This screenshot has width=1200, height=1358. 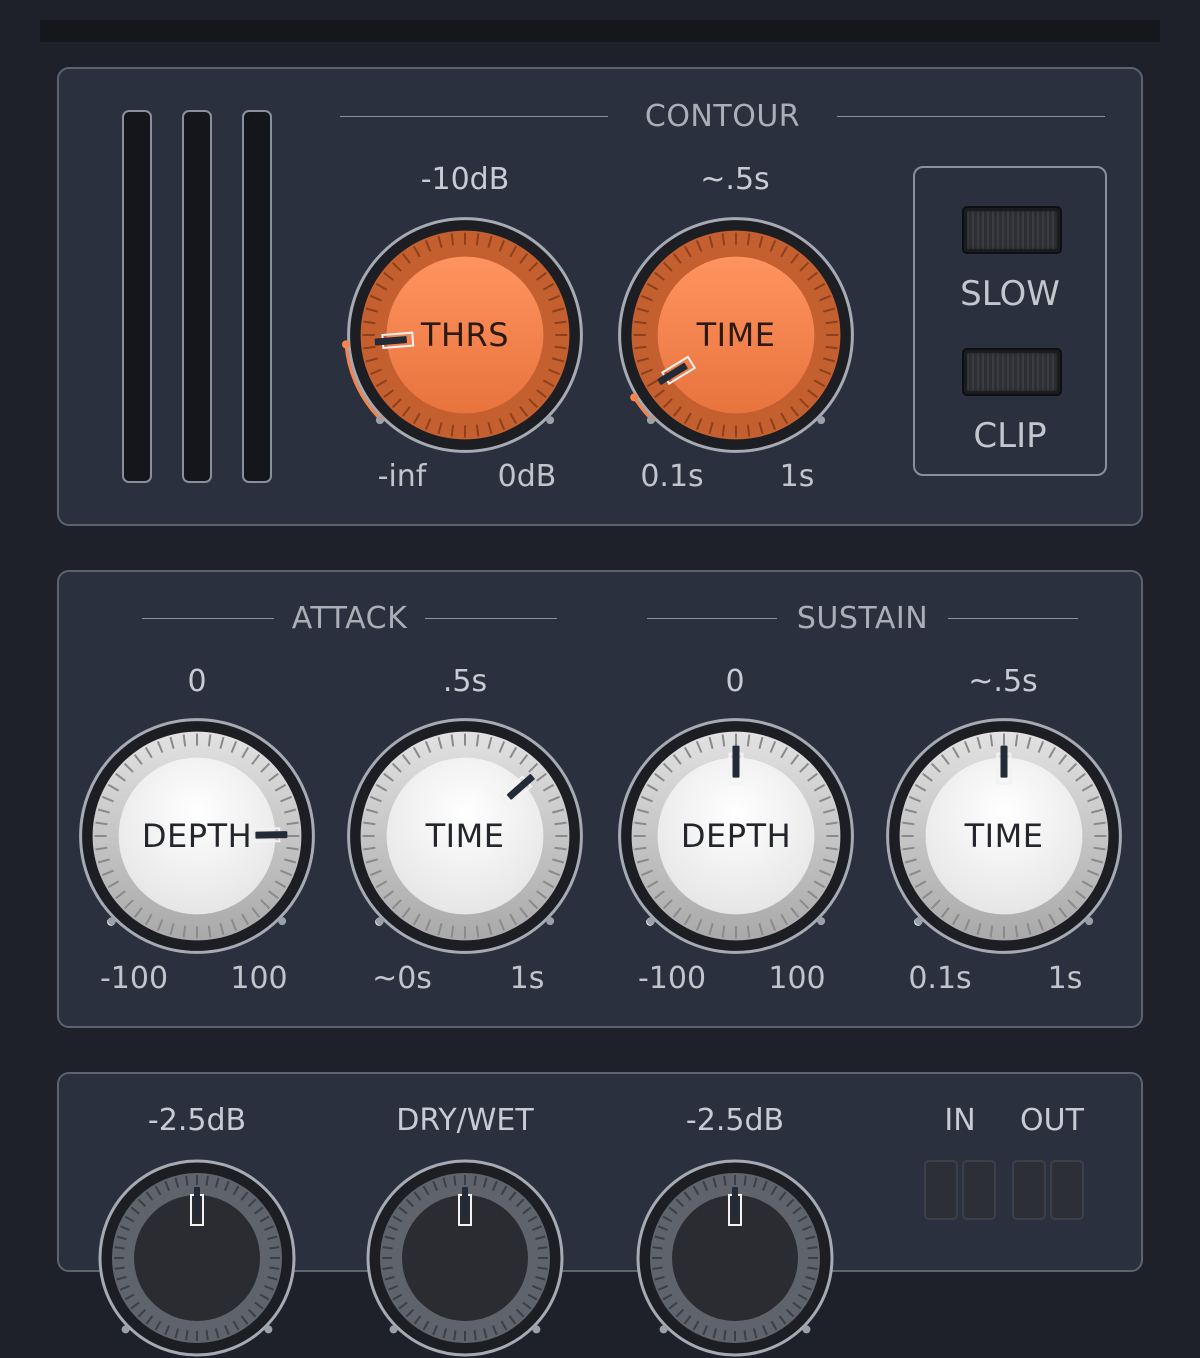 I want to click on sustain-time-knob: TIME, so click(x=1004, y=836).